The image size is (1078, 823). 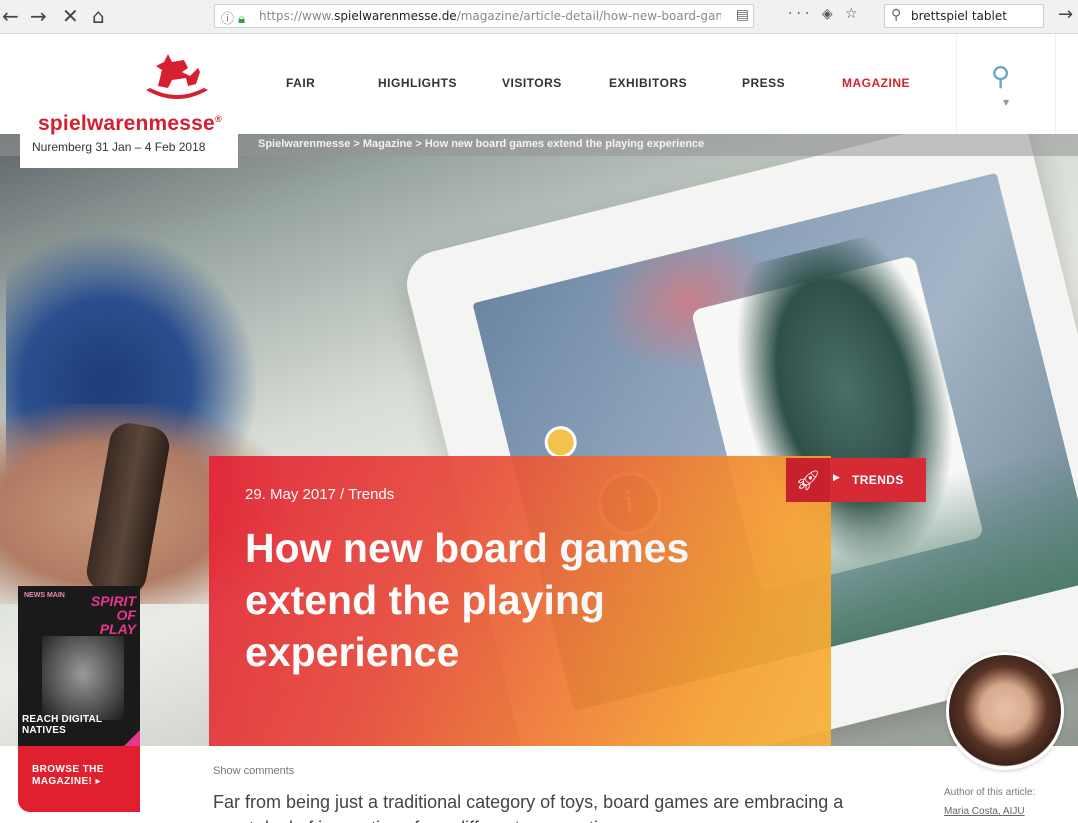 I want to click on category-tag-trends: 🚀︎ ▶ TRENDS, so click(x=856, y=480).